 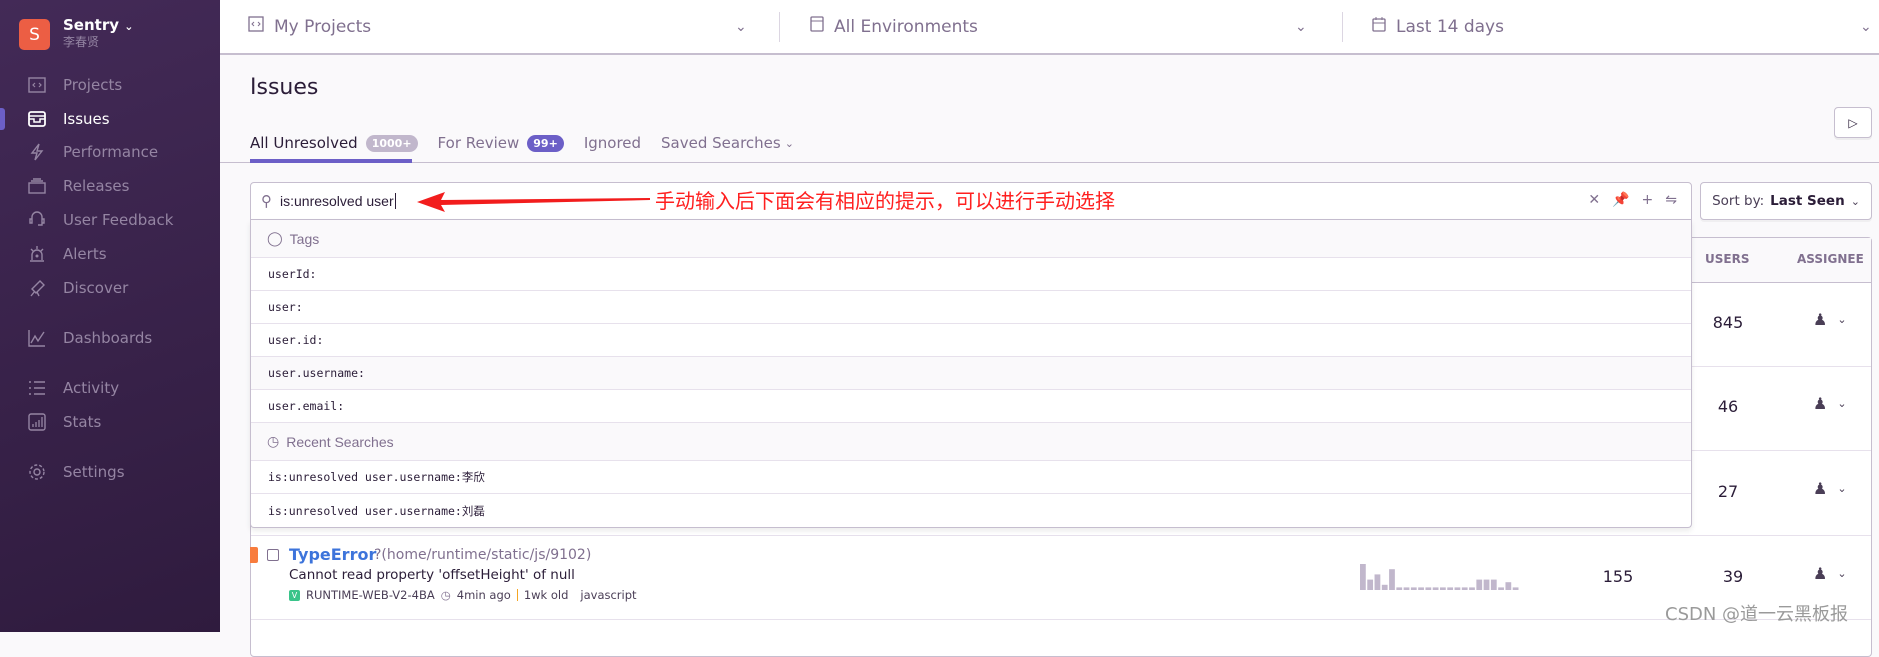 I want to click on sidebar-item-label: User Feedback, so click(x=118, y=220).